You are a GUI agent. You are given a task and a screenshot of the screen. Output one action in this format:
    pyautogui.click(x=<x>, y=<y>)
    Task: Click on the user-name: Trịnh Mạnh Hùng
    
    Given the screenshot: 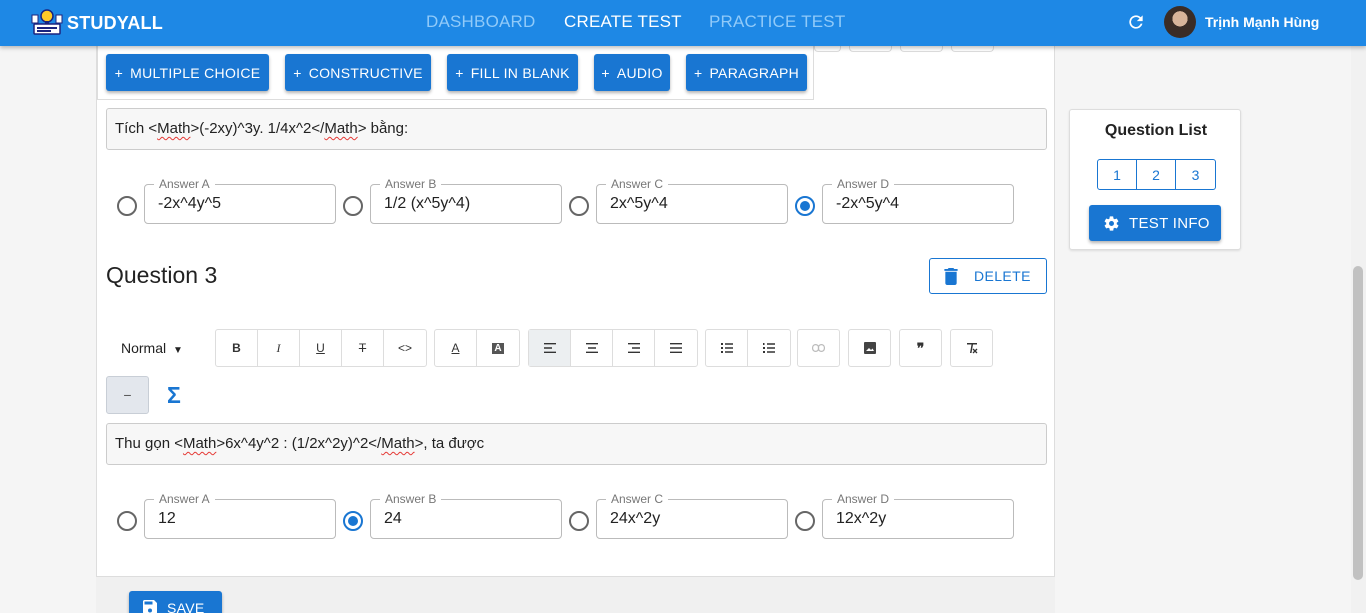 What is the action you would take?
    pyautogui.click(x=1262, y=22)
    